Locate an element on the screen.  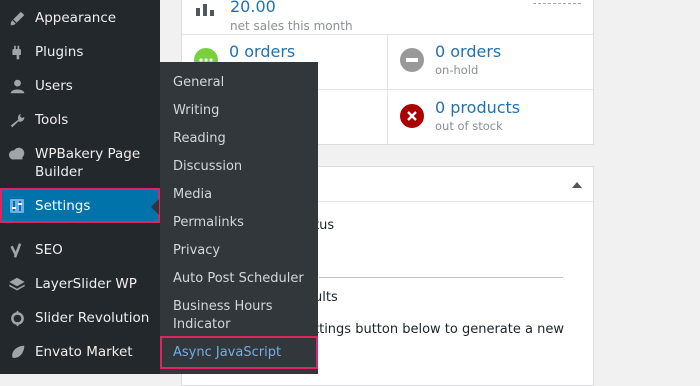
layers-icon is located at coordinates (17, 284).